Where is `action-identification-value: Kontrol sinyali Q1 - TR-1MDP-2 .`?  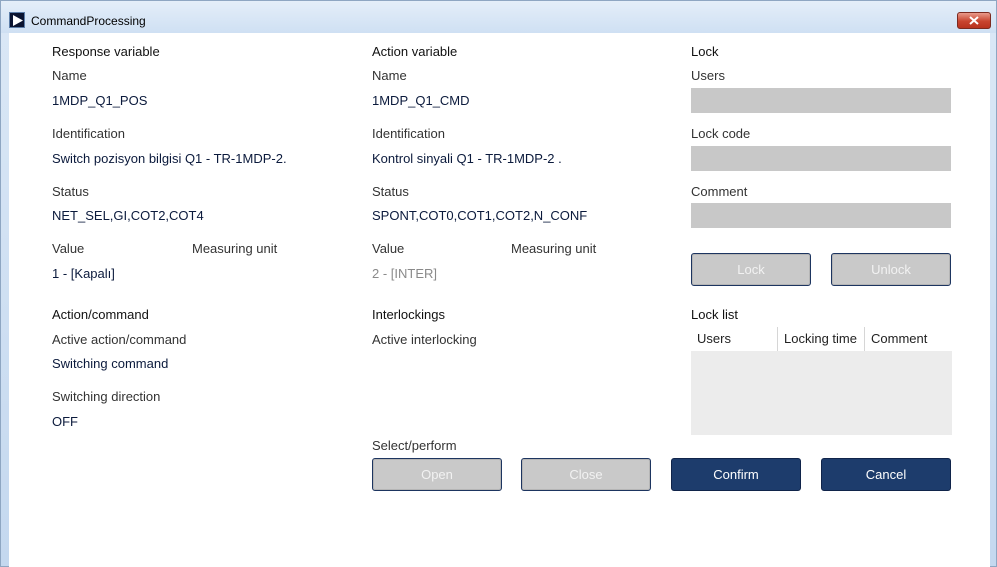
action-identification-value: Kontrol sinyali Q1 - TR-1MDP-2 . is located at coordinates (467, 158).